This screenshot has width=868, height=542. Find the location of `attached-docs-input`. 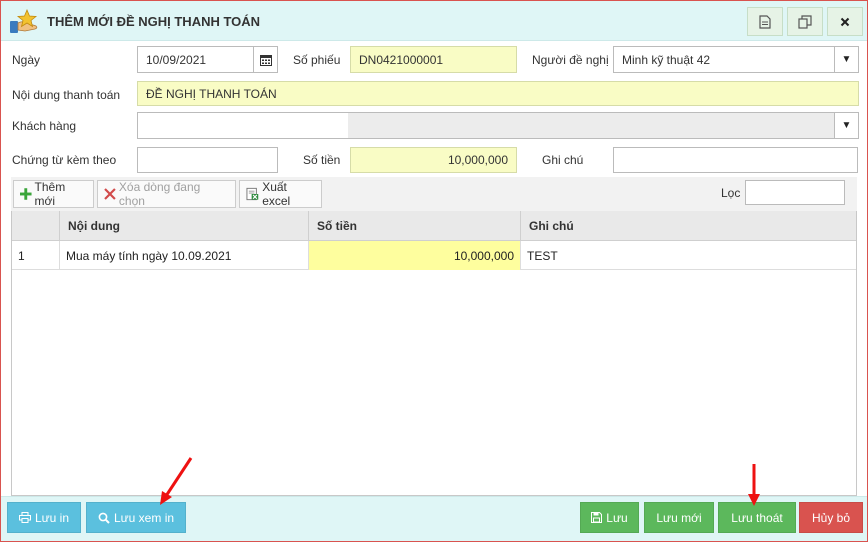

attached-docs-input is located at coordinates (207, 160).